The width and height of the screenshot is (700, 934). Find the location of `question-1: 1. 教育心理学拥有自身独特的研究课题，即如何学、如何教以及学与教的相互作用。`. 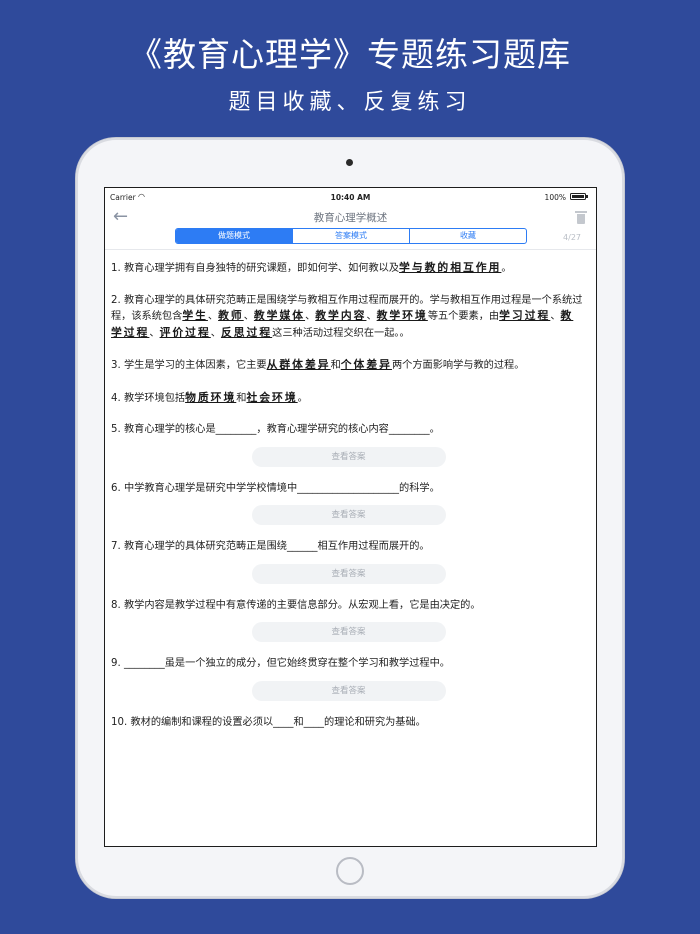

question-1: 1. 教育心理学拥有自身独特的研究课题，即如何学、如何教以及学与教的相互作用。 is located at coordinates (348, 268).